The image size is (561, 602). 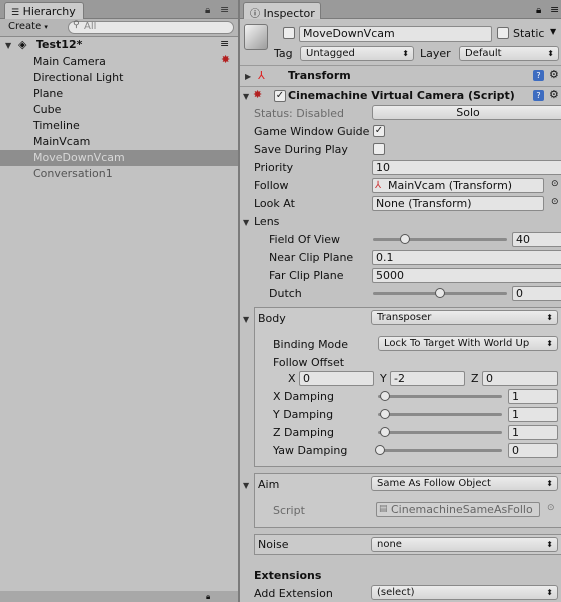 What do you see at coordinates (119, 94) in the screenshot?
I see `hierarchy-item: Plane` at bounding box center [119, 94].